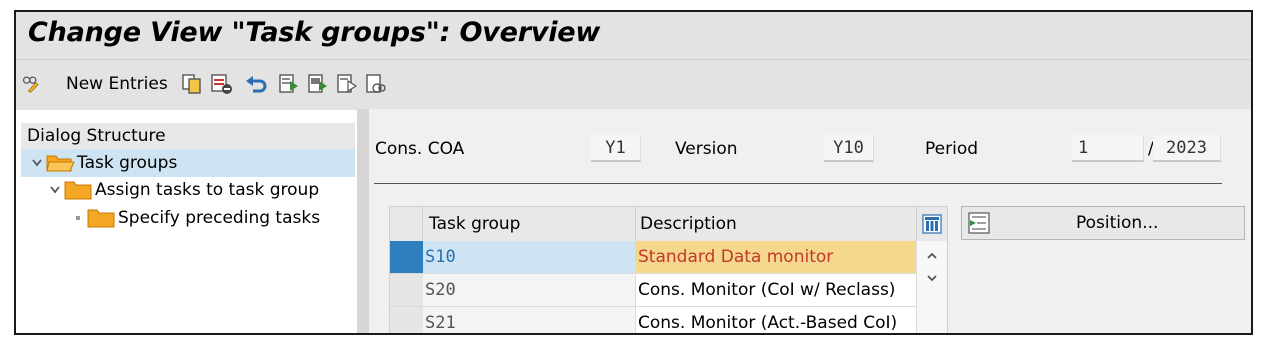 The image size is (1261, 344). Describe the element at coordinates (314, 32) in the screenshot. I see `page-title: Change View "Task groups": Overview` at that location.